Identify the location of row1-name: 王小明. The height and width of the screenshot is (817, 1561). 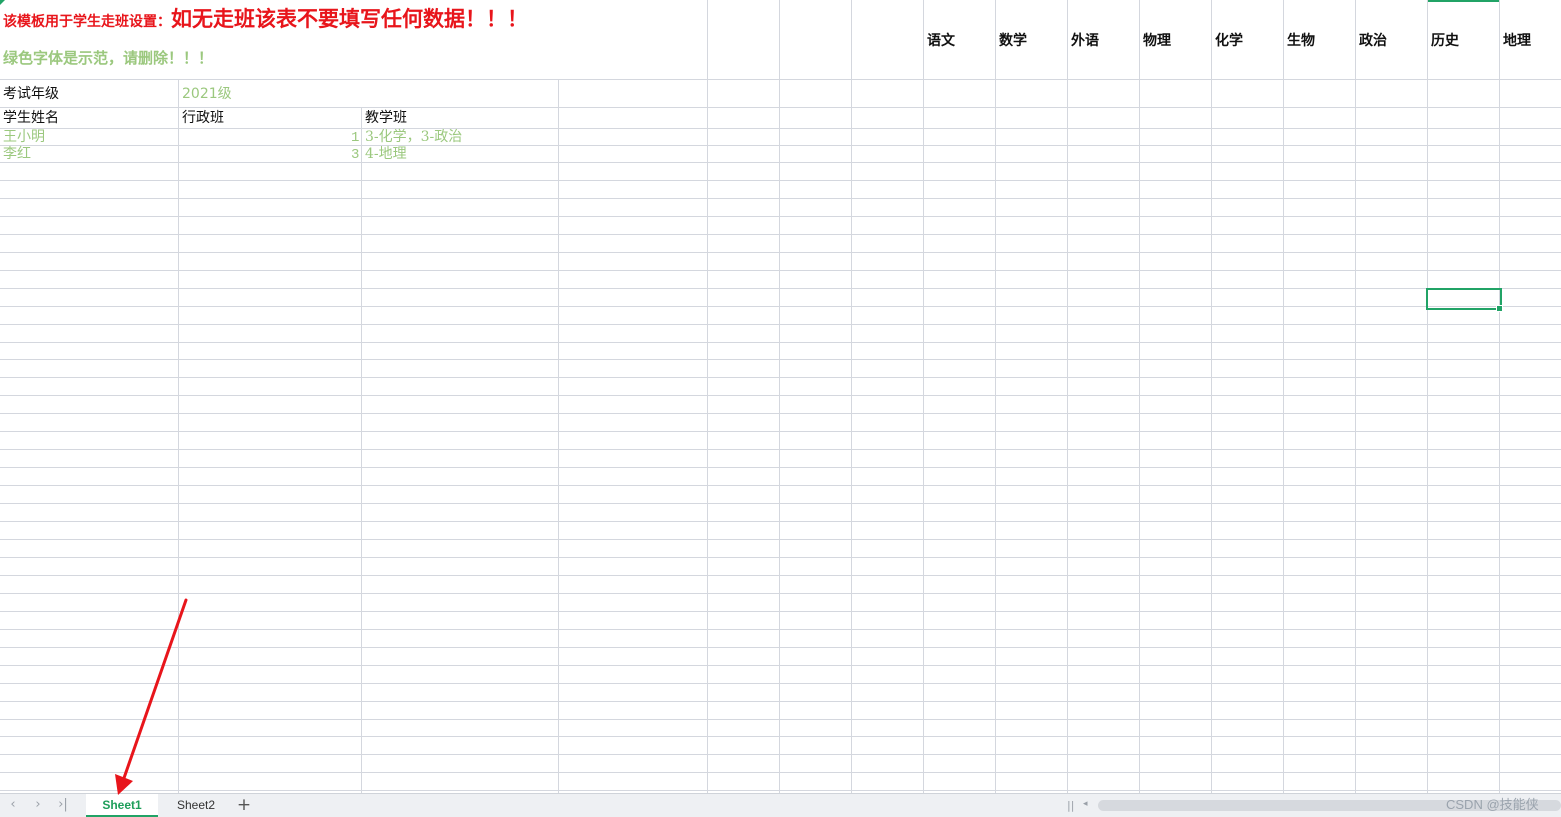
(24, 137).